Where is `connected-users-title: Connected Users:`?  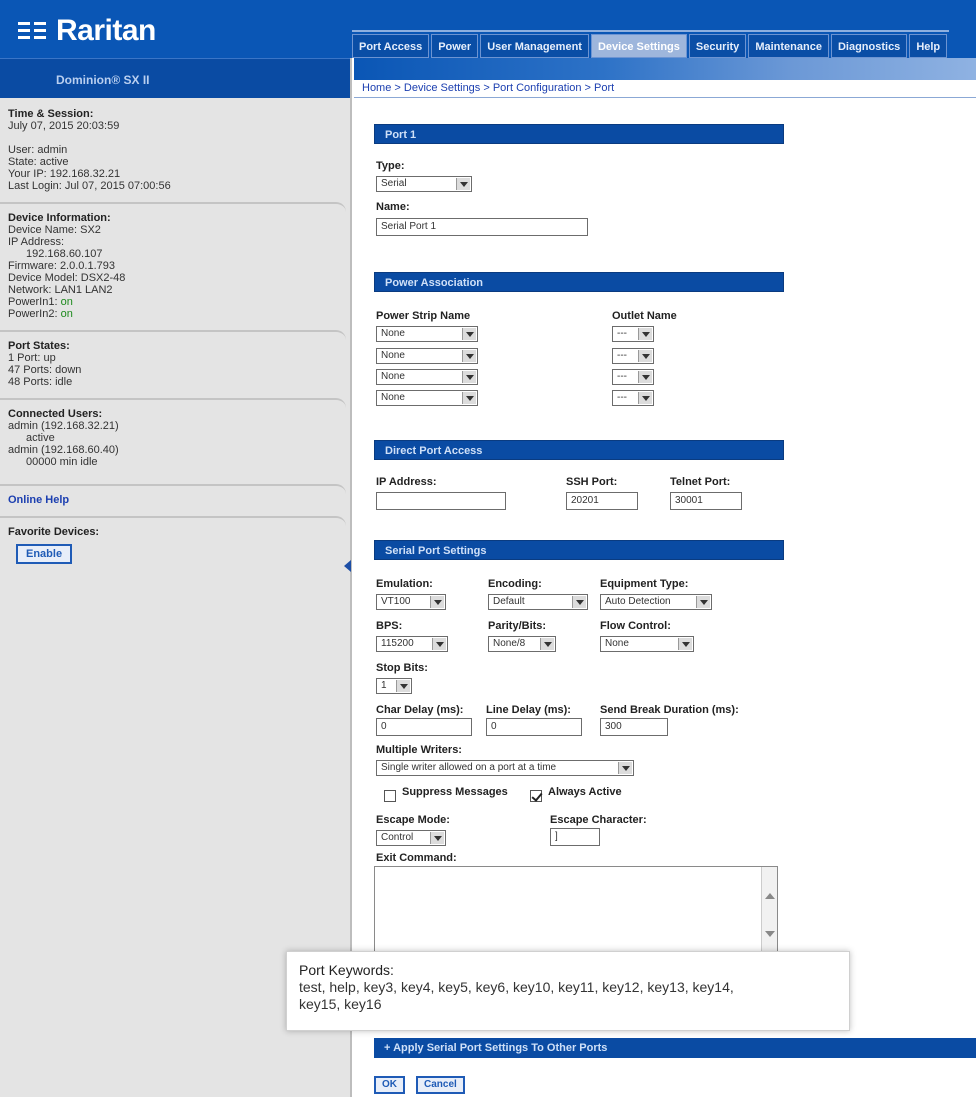
connected-users-title: Connected Users: is located at coordinates (55, 414).